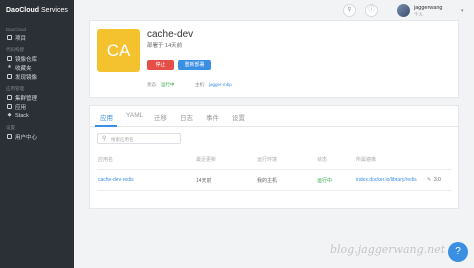  What do you see at coordinates (118, 50) in the screenshot?
I see `app-logo: CA` at bounding box center [118, 50].